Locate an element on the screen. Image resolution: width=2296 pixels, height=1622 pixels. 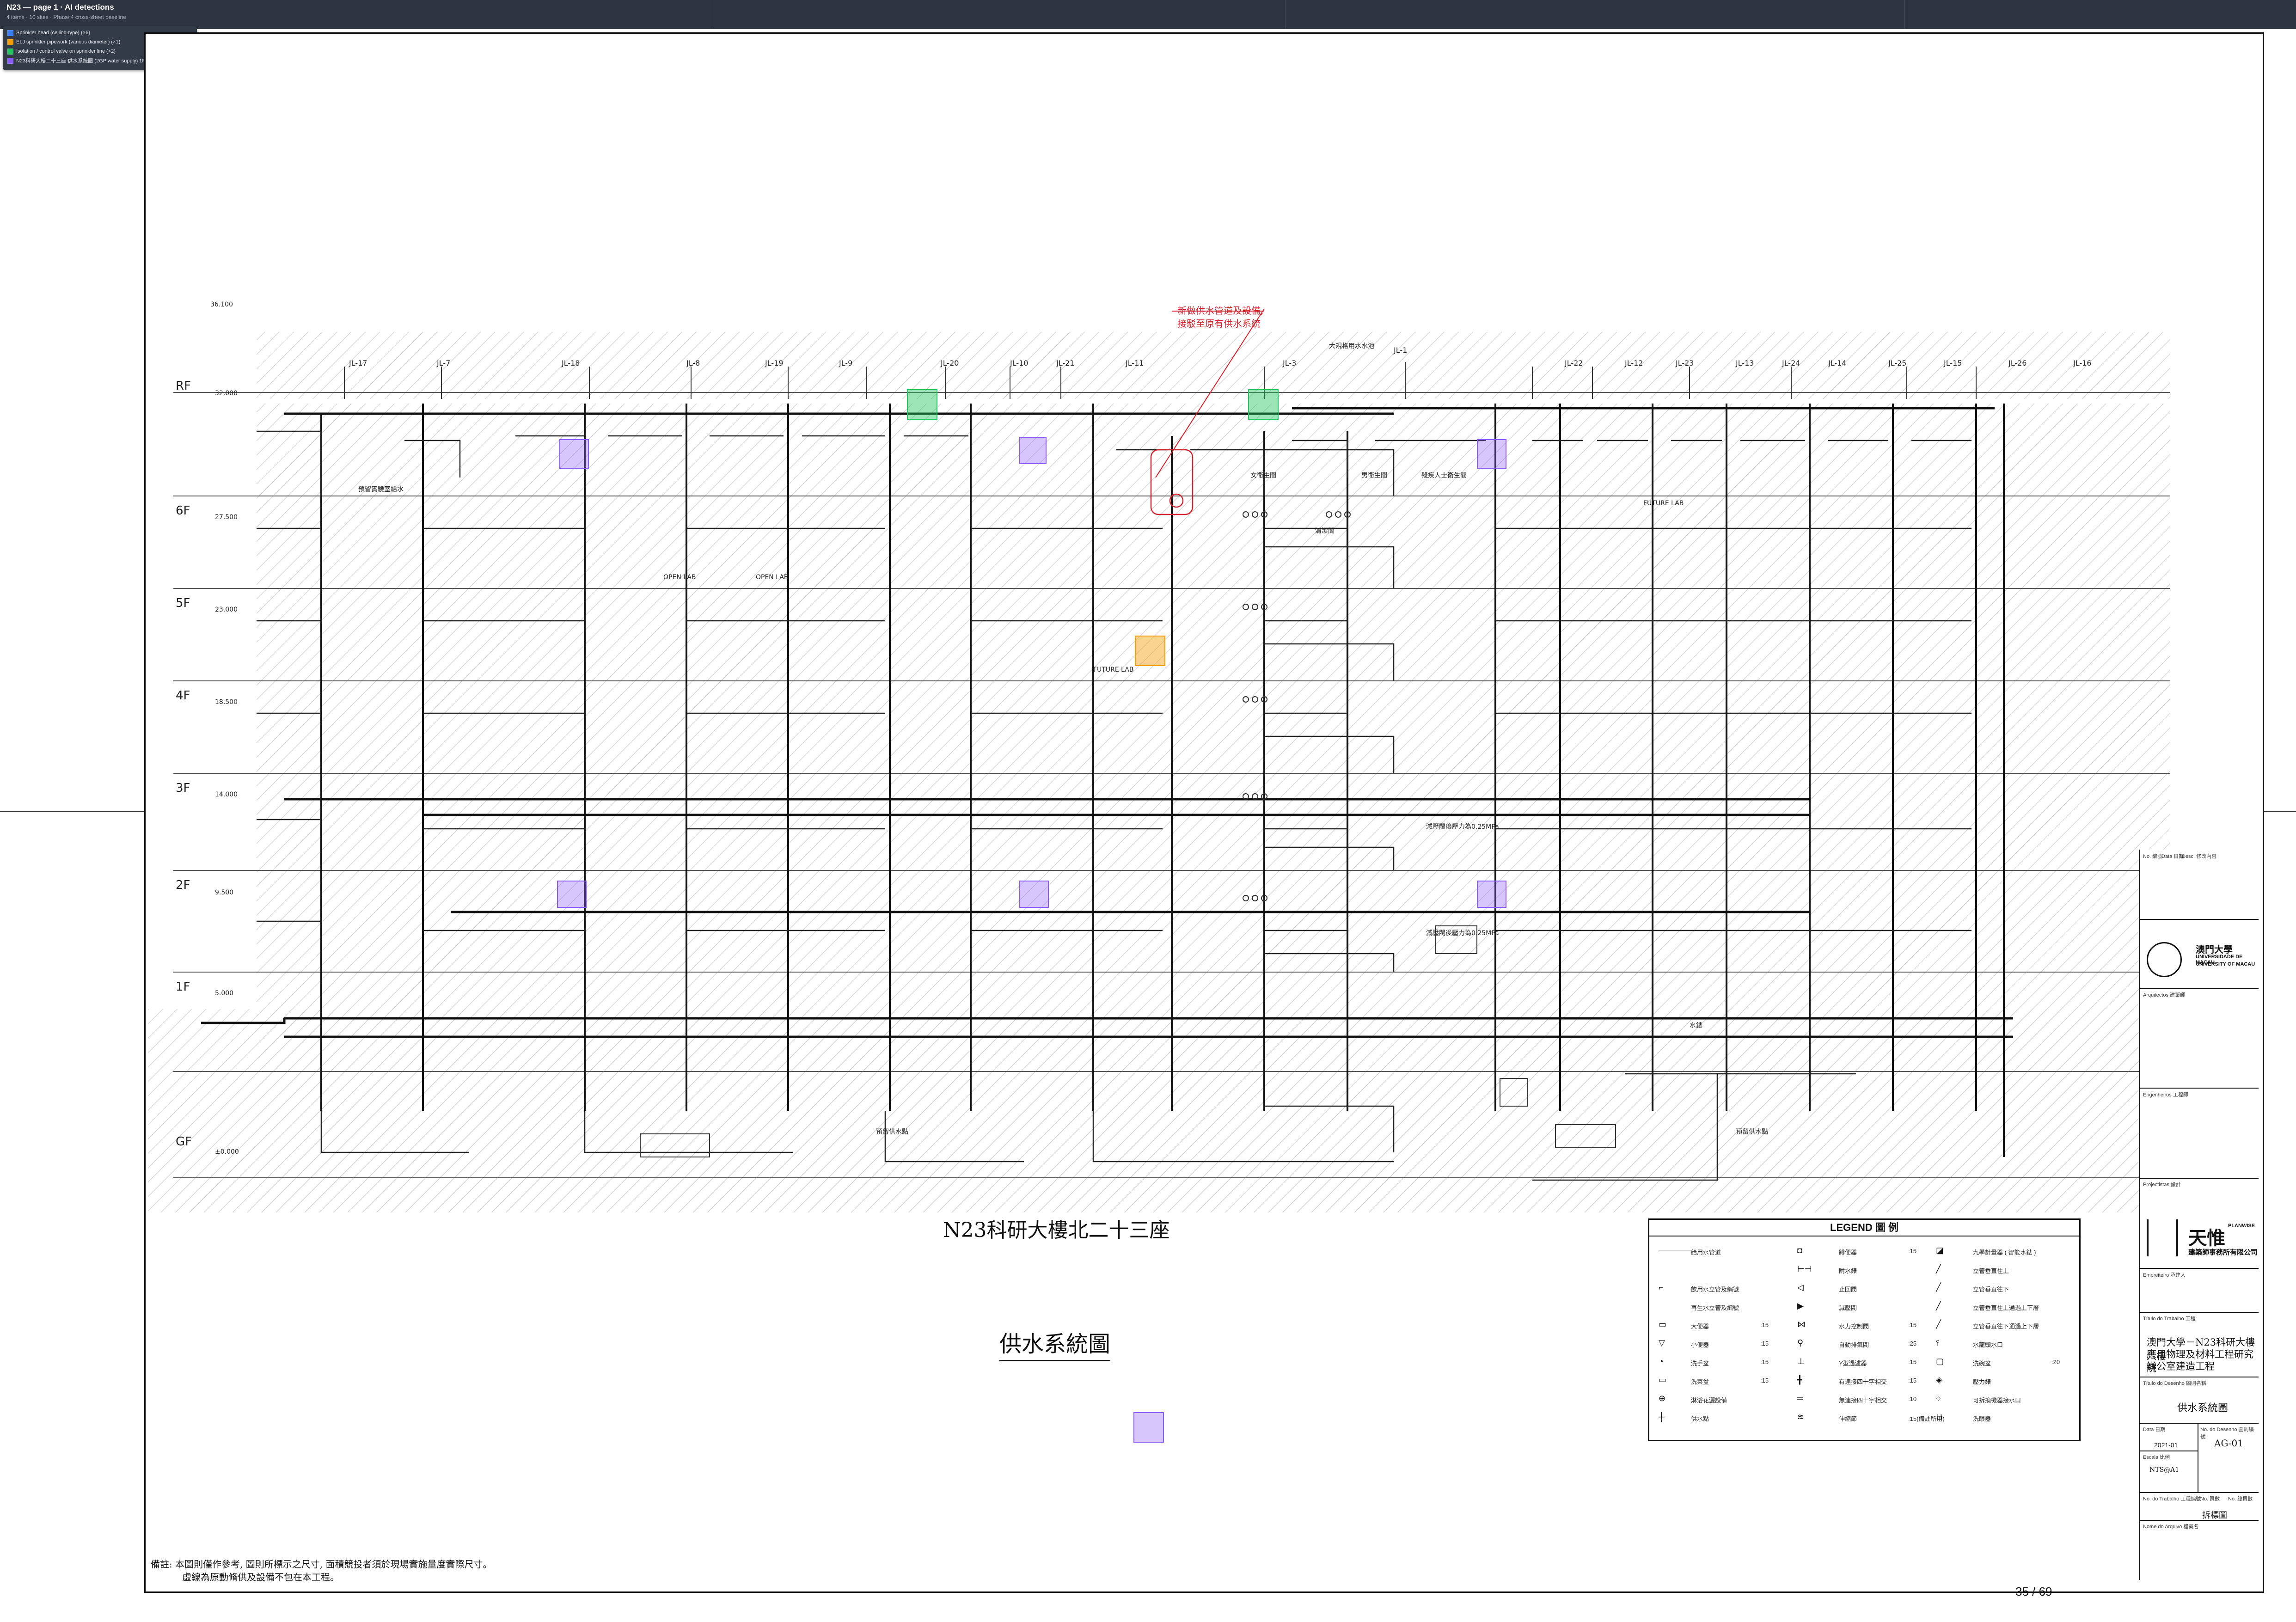
supply-point-icon: ┼ is located at coordinates (1662, 1416).